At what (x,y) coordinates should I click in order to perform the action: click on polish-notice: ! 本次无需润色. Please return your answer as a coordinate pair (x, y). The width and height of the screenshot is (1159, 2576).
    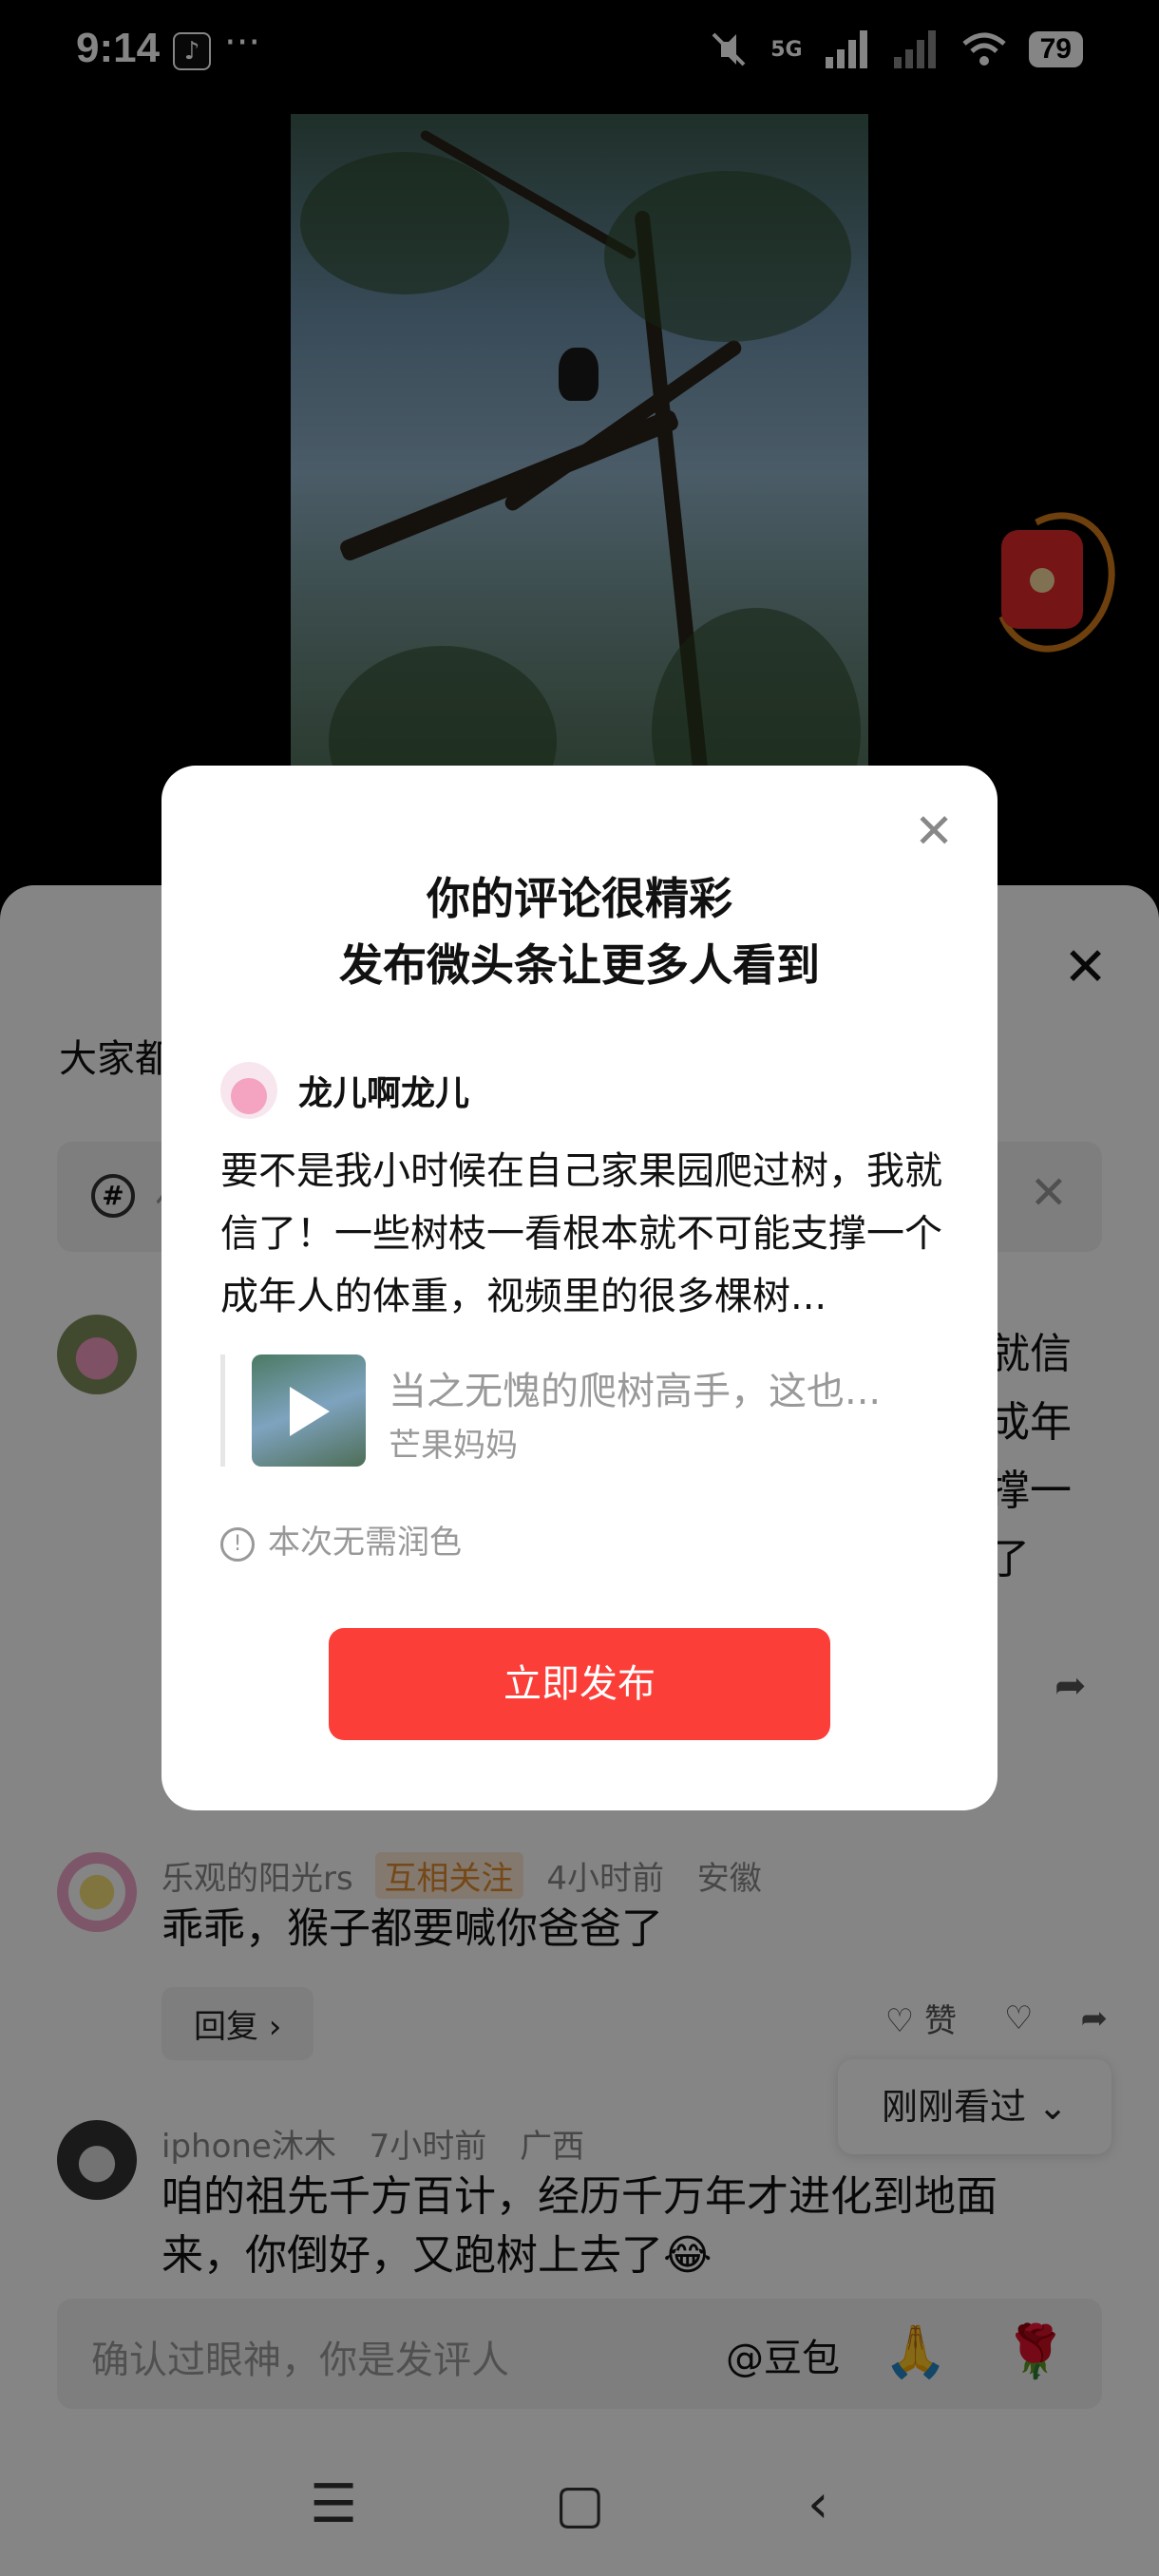
    Looking at the image, I should click on (341, 1539).